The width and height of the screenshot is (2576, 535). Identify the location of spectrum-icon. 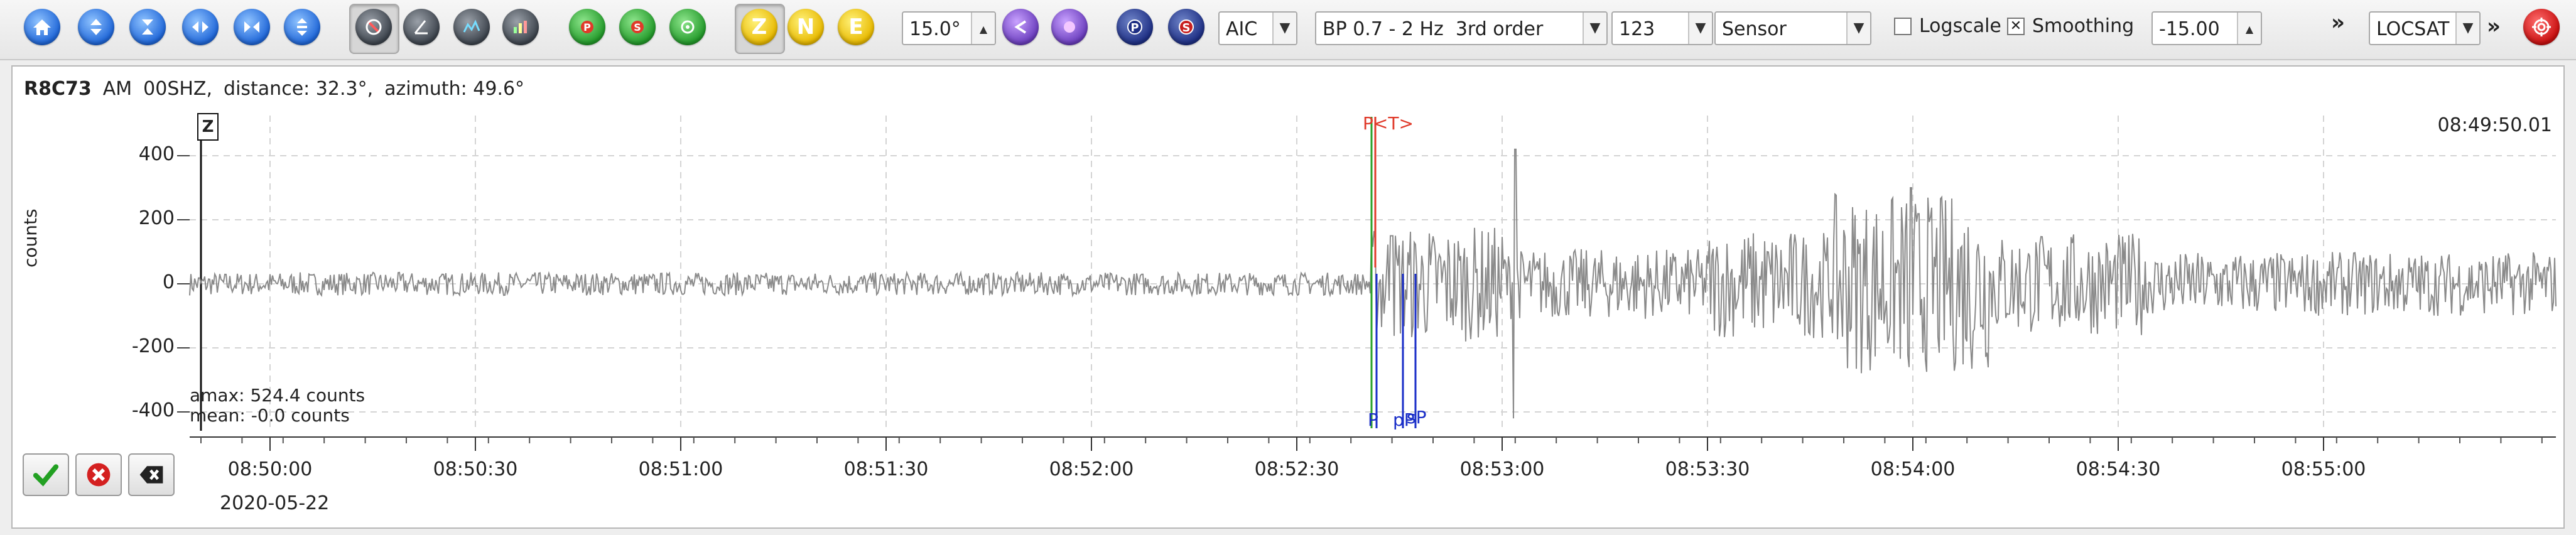
(520, 27).